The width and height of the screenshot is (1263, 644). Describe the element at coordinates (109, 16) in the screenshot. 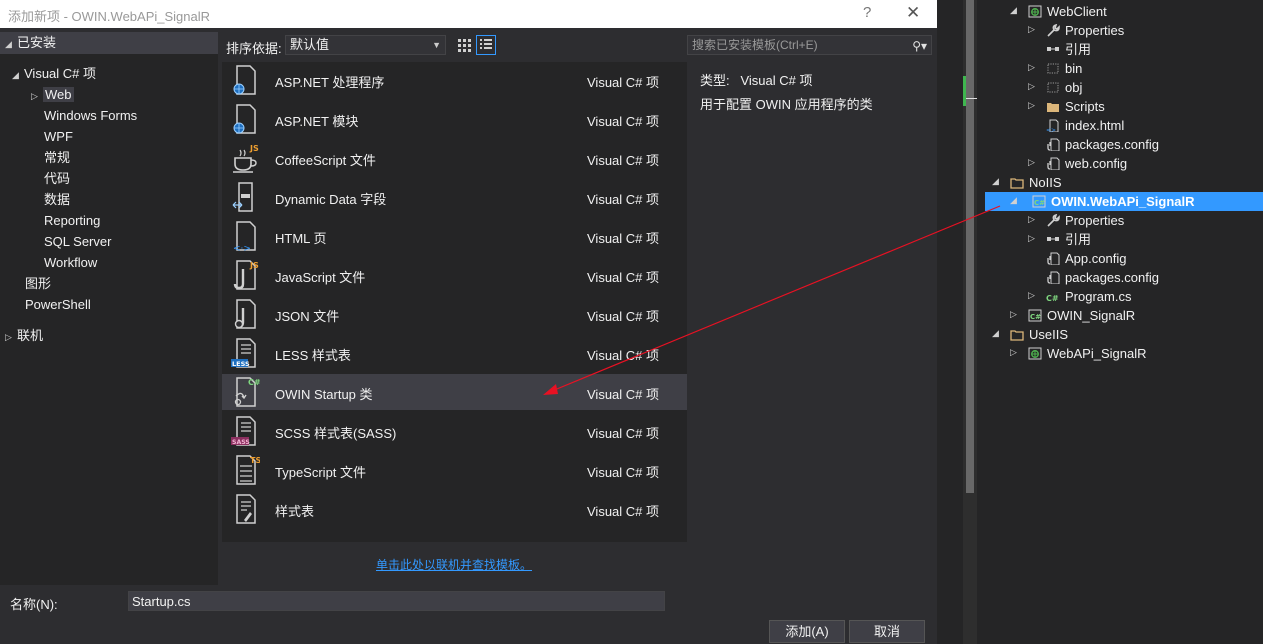

I see `dialog-title: 添加新项 - OWIN.WebAPi_SignalR` at that location.